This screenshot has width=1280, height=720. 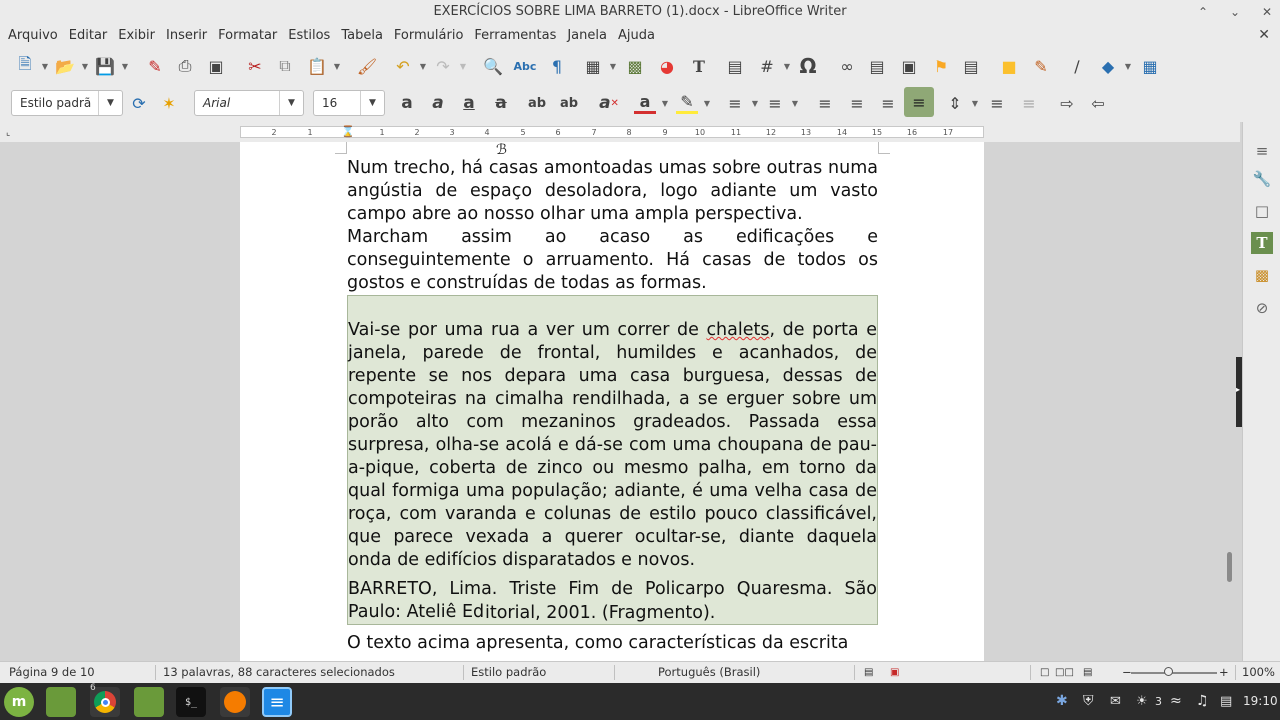 I want to click on mint-menu-icon: m, so click(x=19, y=702).